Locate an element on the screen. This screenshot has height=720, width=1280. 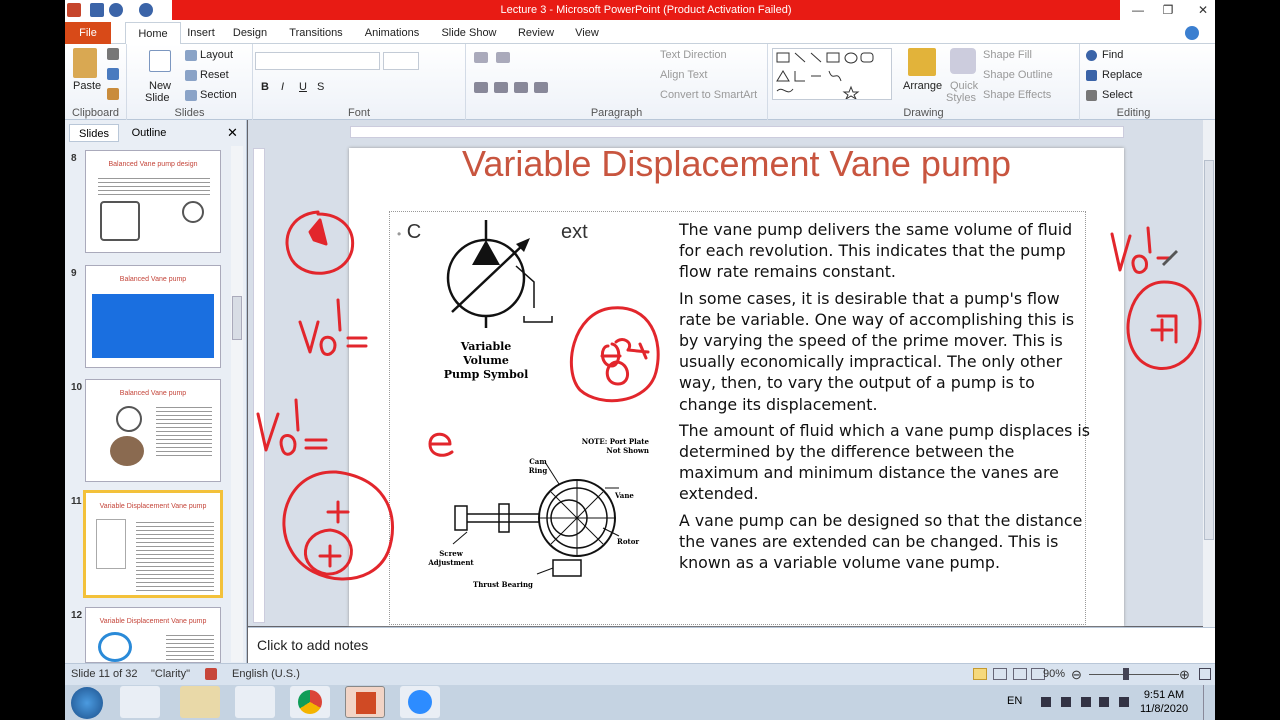
volume-icon is located at coordinates (1104, 702).